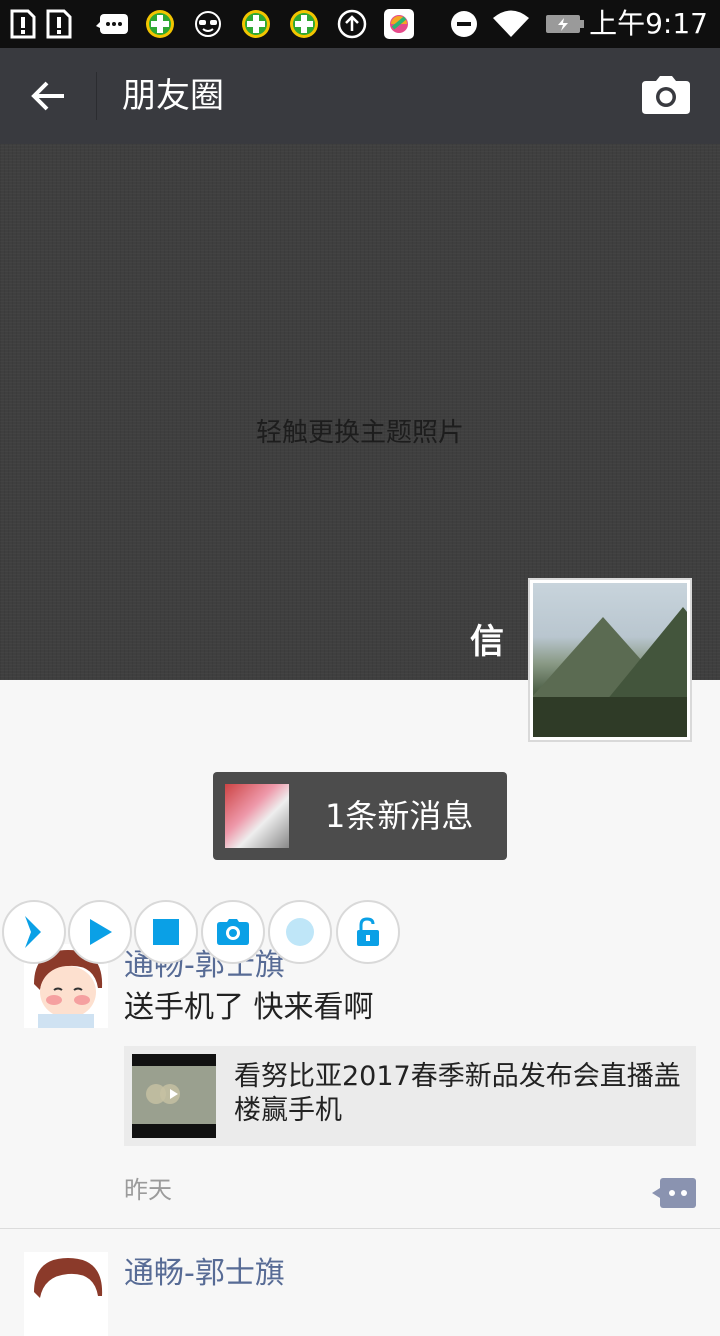 Image resolution: width=720 pixels, height=1336 pixels. Describe the element at coordinates (399, 816) in the screenshot. I see `new-message-label: 1条新消息` at that location.